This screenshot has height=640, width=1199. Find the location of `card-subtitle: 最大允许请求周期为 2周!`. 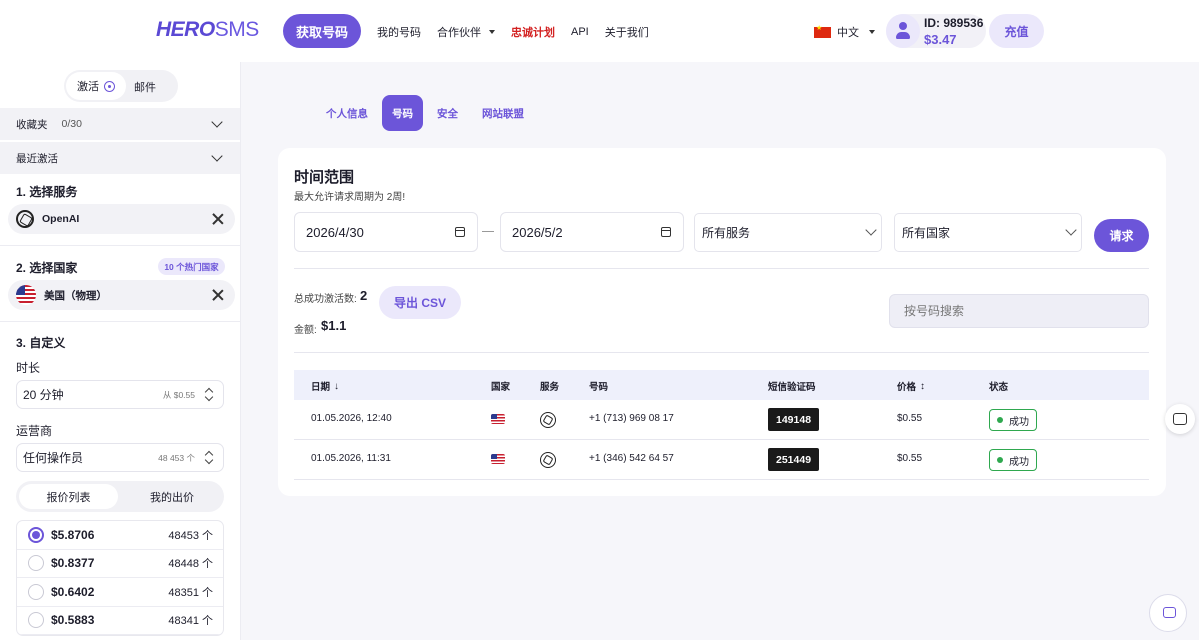

card-subtitle: 最大允许请求周期为 2周! is located at coordinates (350, 197).